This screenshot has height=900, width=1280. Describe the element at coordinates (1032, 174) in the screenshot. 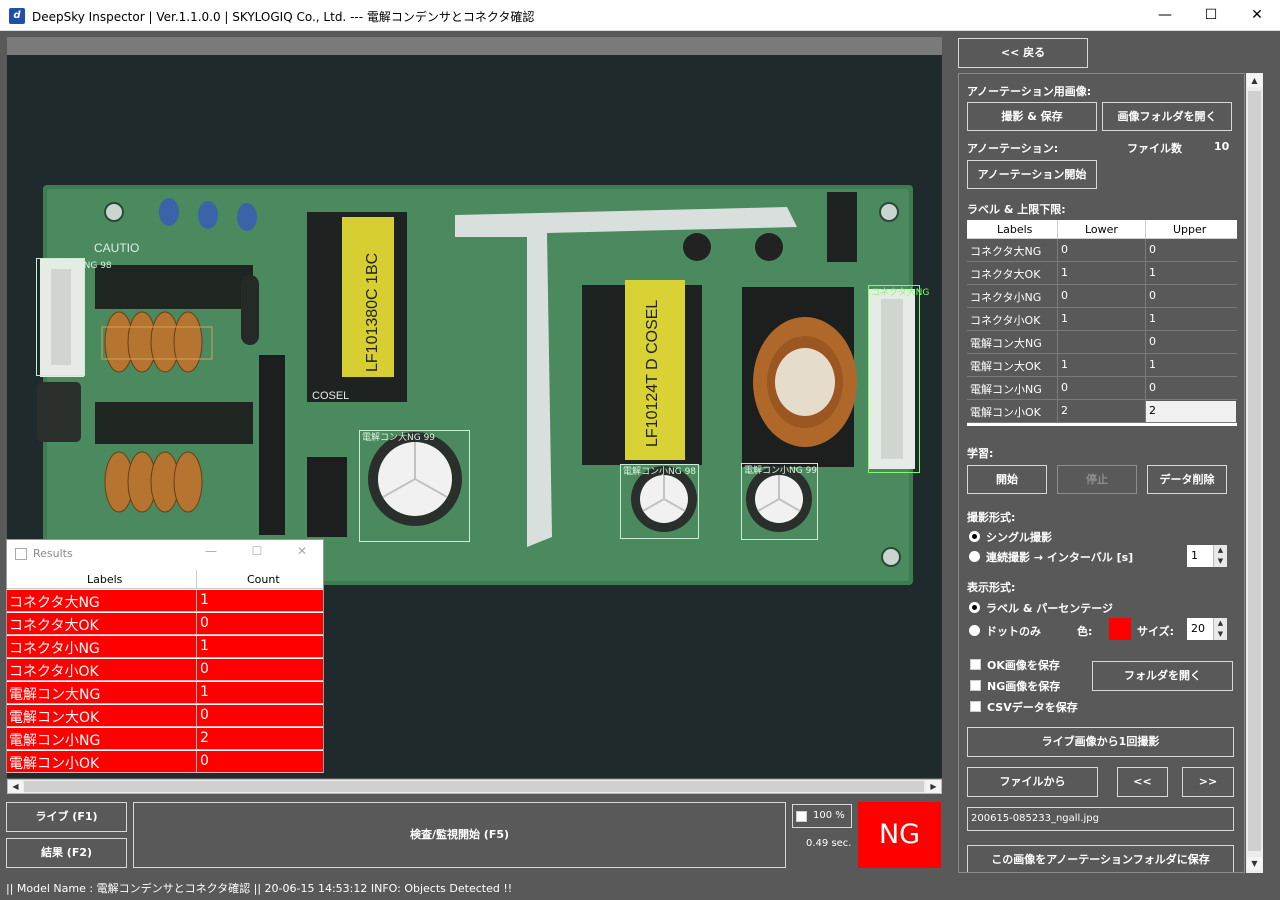

I see `start-annotation-button: アノーテーション開始` at that location.